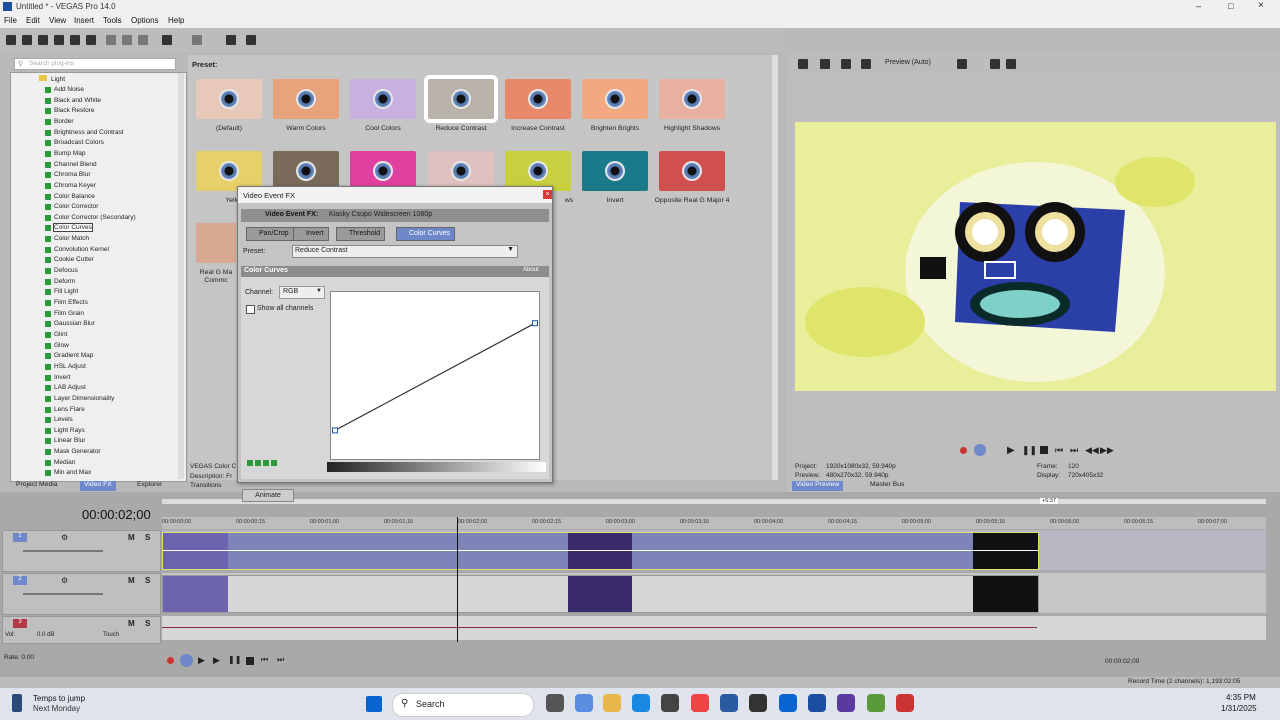 The width and height of the screenshot is (1280, 720). What do you see at coordinates (84, 20) in the screenshot?
I see `menu-insert: Insert` at bounding box center [84, 20].